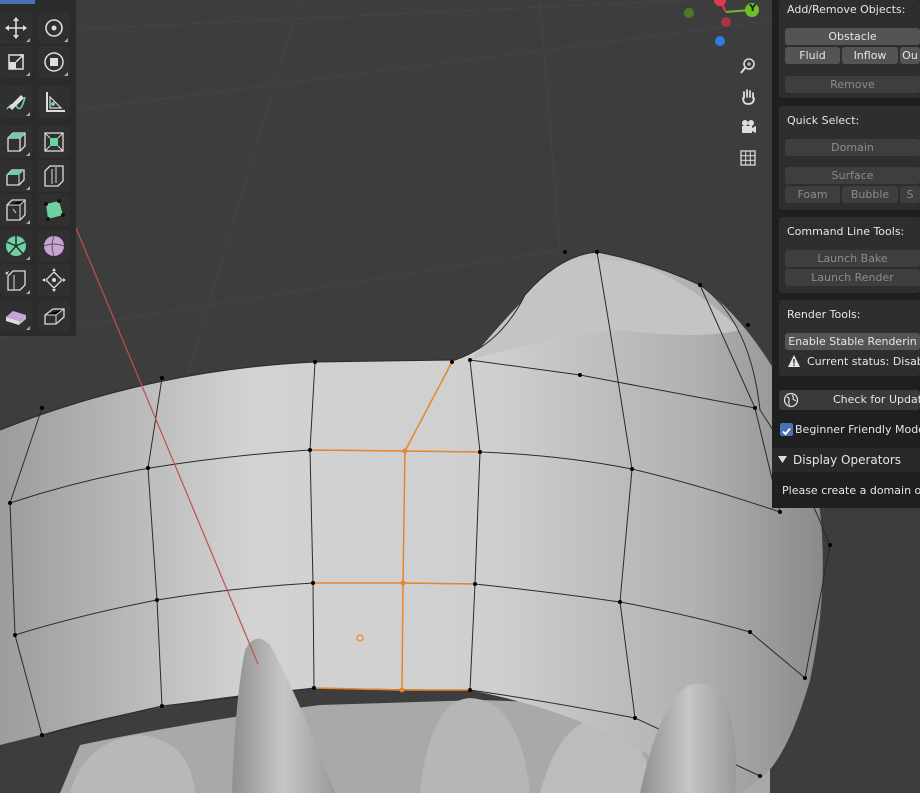 This screenshot has height=793, width=920. I want to click on zoom-button, so click(748, 66).